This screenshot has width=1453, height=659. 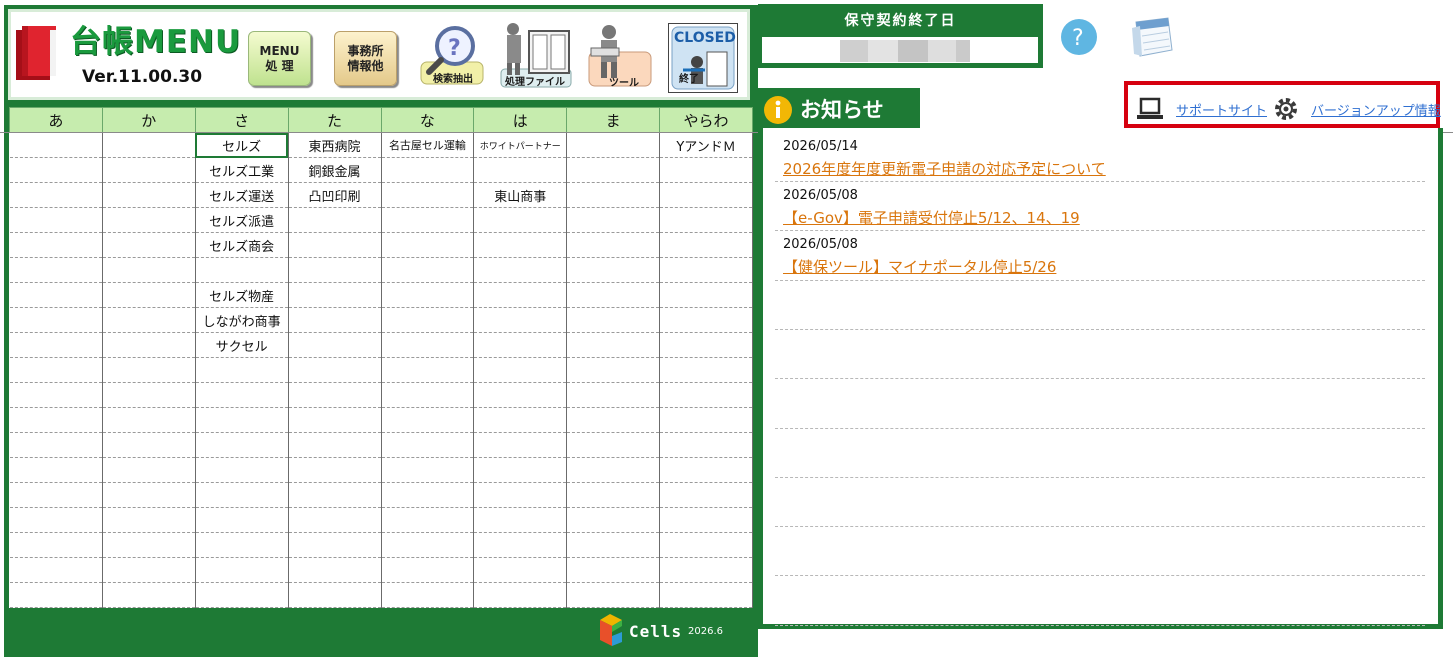 I want to click on grid-cell: サクセル, so click(x=242, y=345).